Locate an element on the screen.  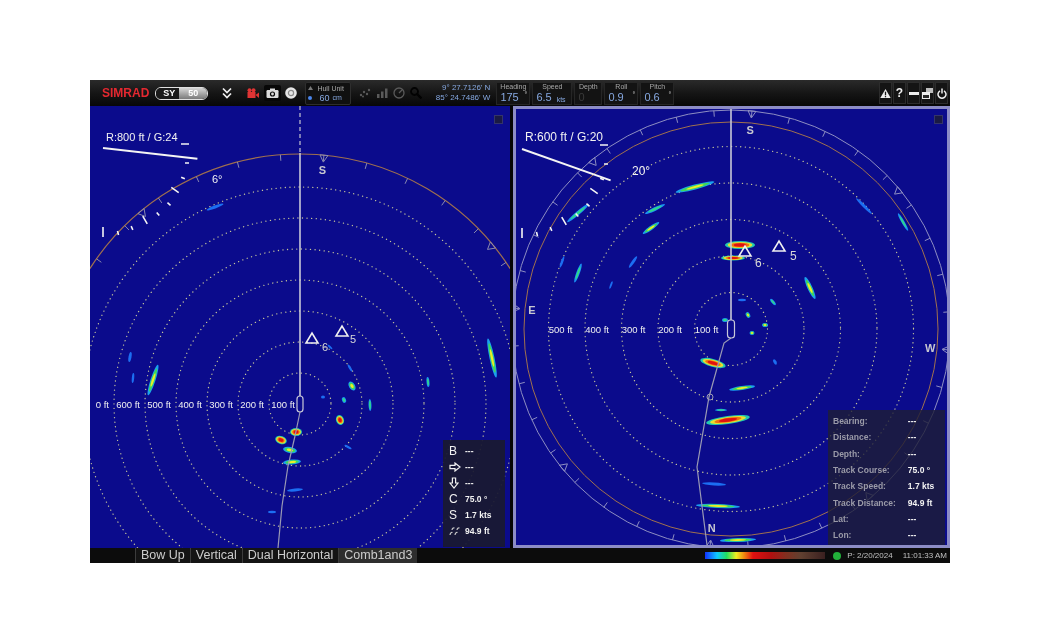
info-label: Lat: is located at coordinates (841, 518).